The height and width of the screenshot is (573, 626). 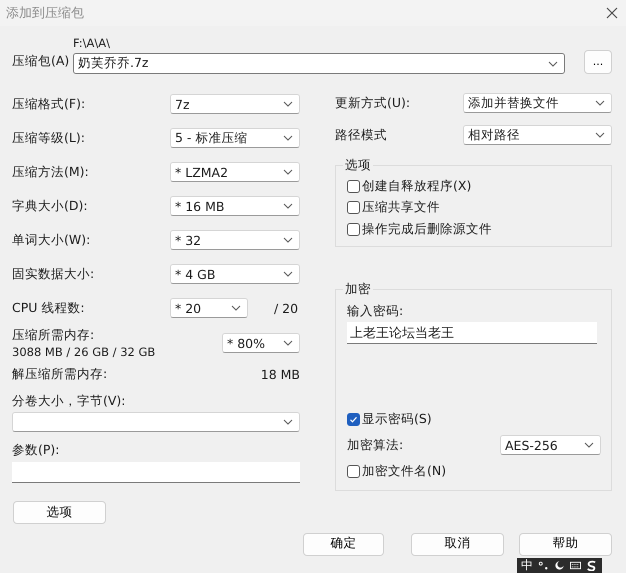 I want to click on keyboard-icon, so click(x=575, y=565).